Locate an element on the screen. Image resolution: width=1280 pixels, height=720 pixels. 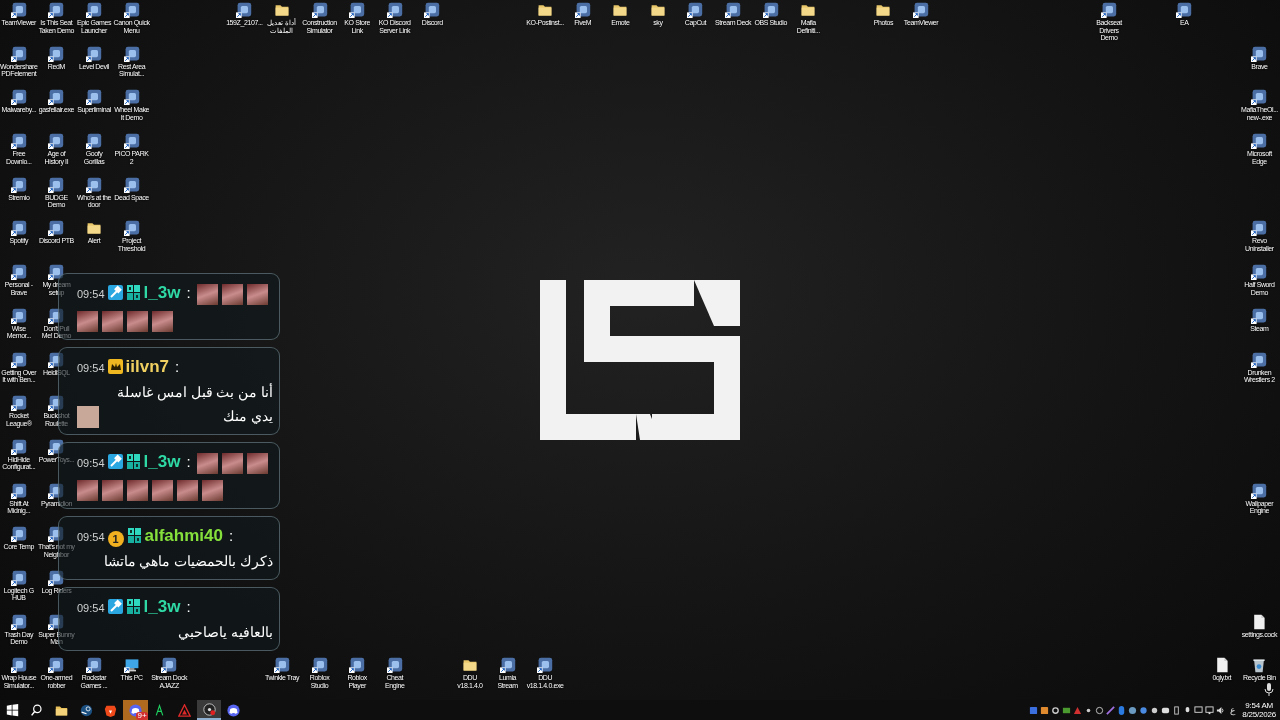
message-text: بالعافيه ياصاحبي is located at coordinates (225, 632).